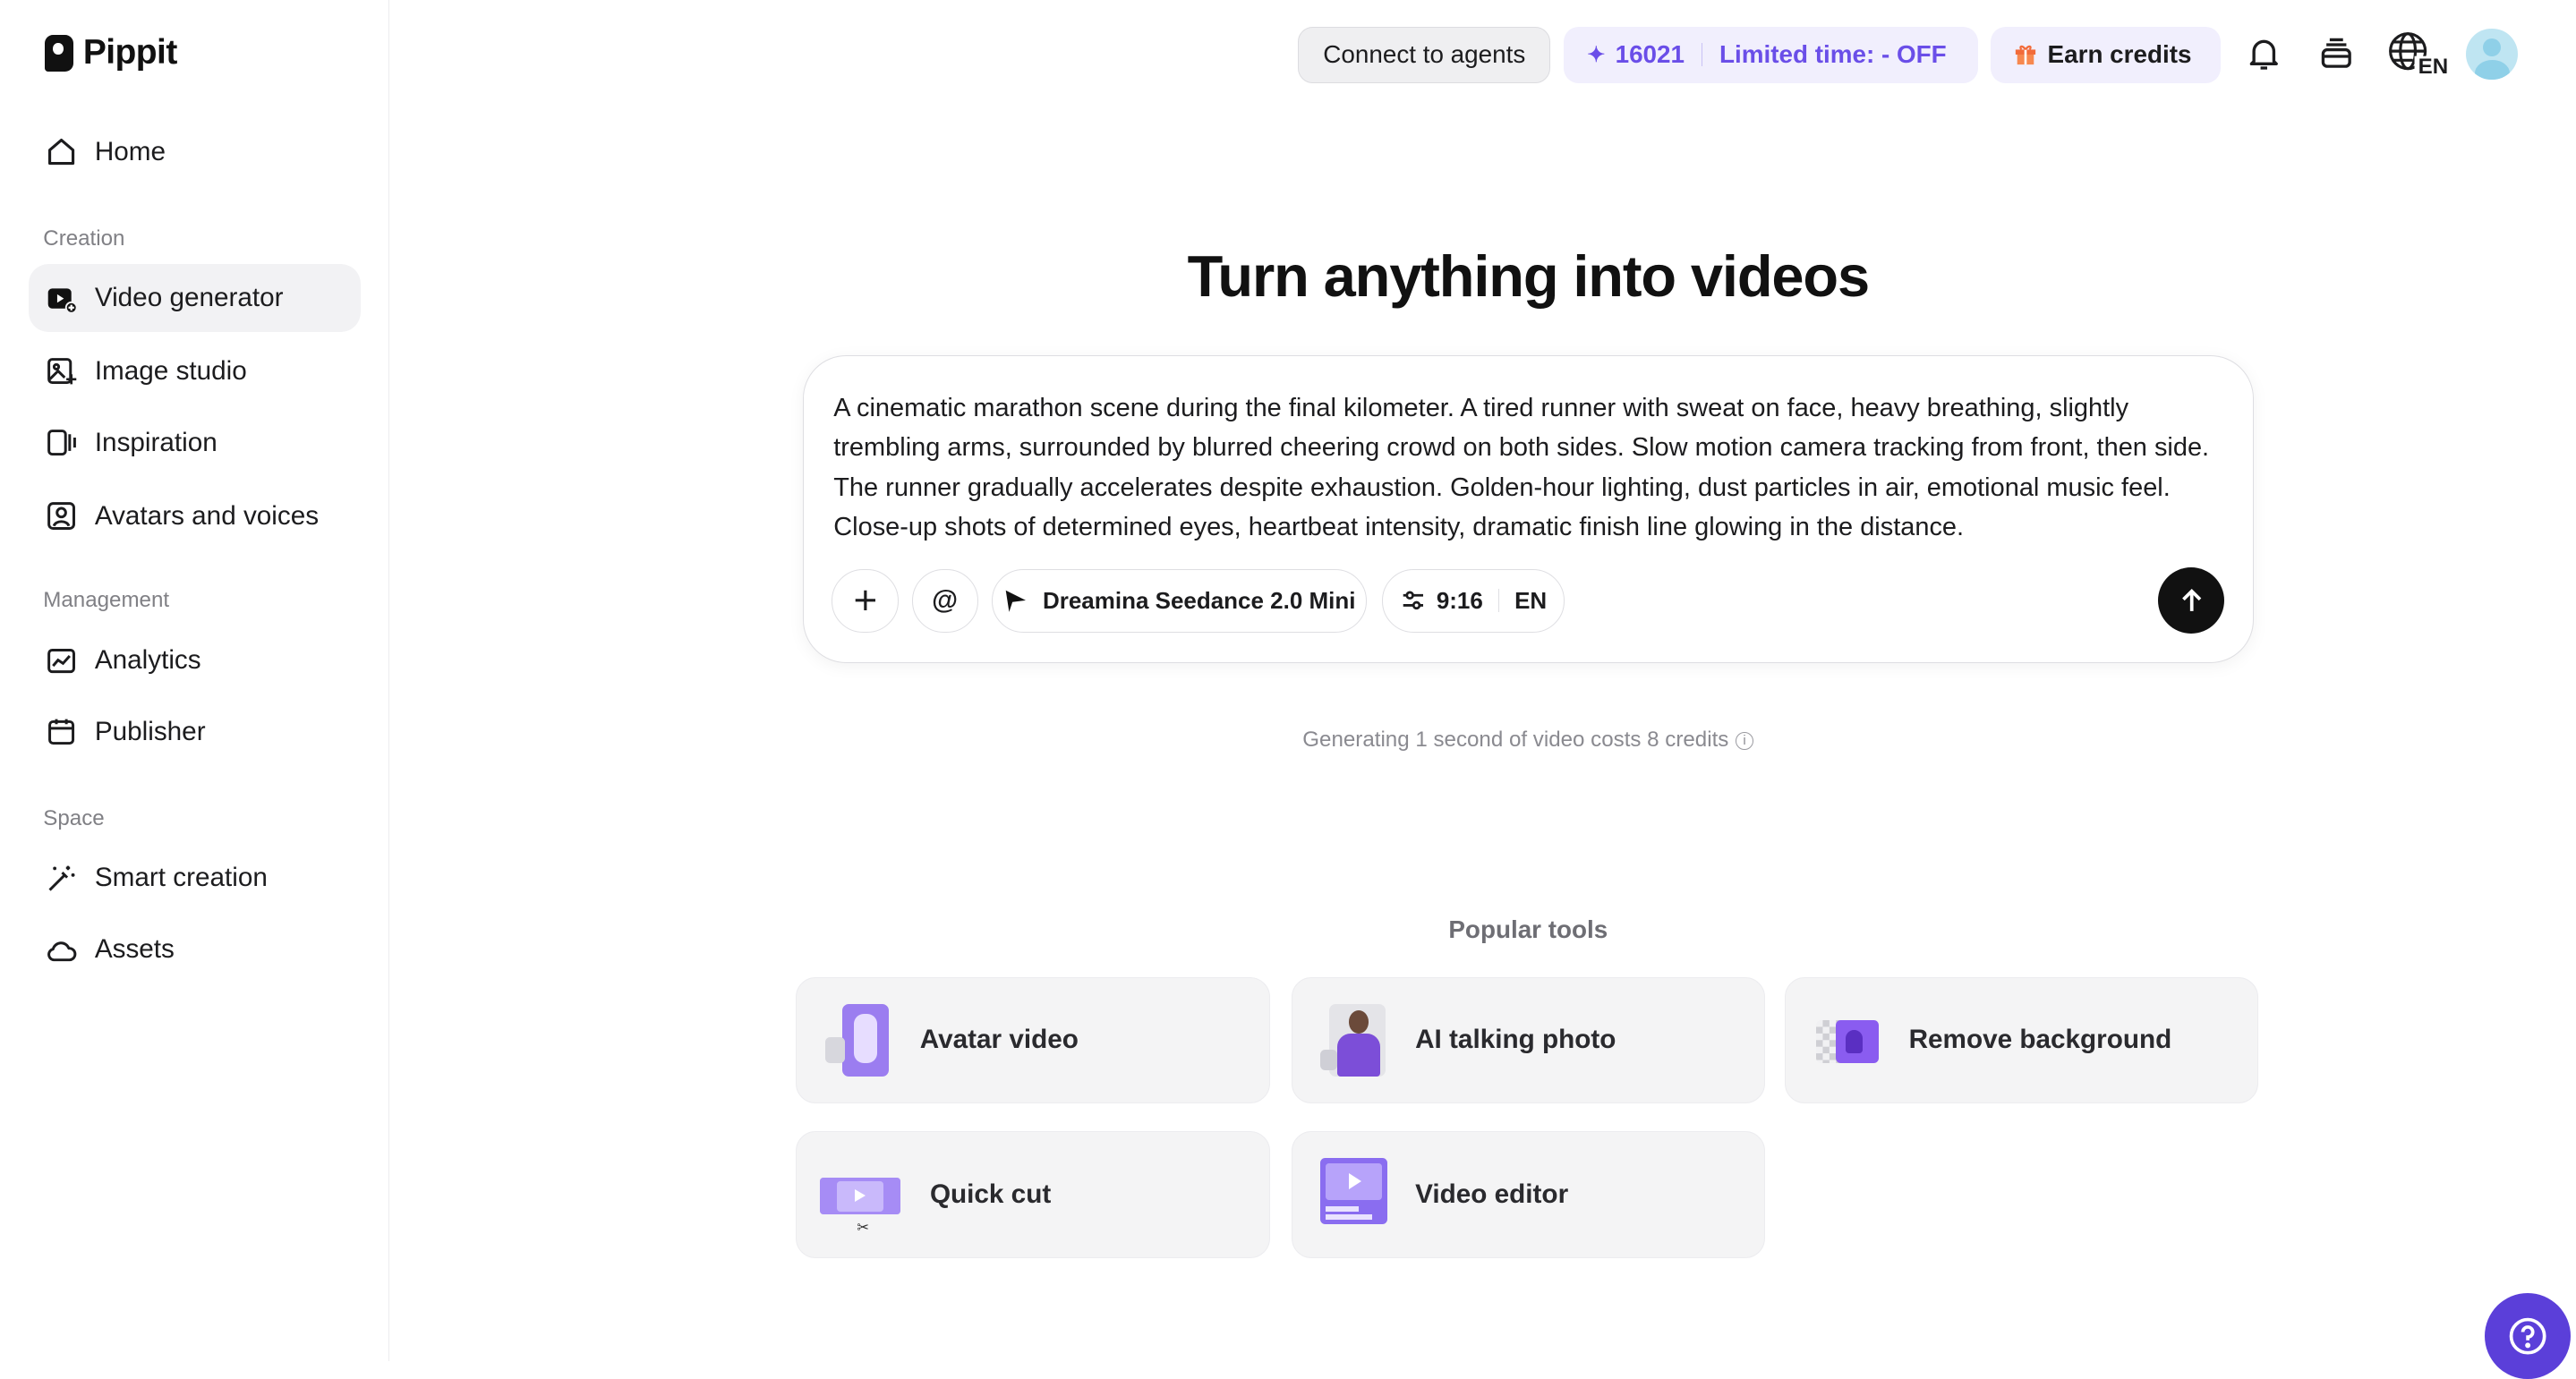 Image resolution: width=2576 pixels, height=1379 pixels. What do you see at coordinates (1424, 54) in the screenshot?
I see `connect-to-agents-button: Connect to agents` at bounding box center [1424, 54].